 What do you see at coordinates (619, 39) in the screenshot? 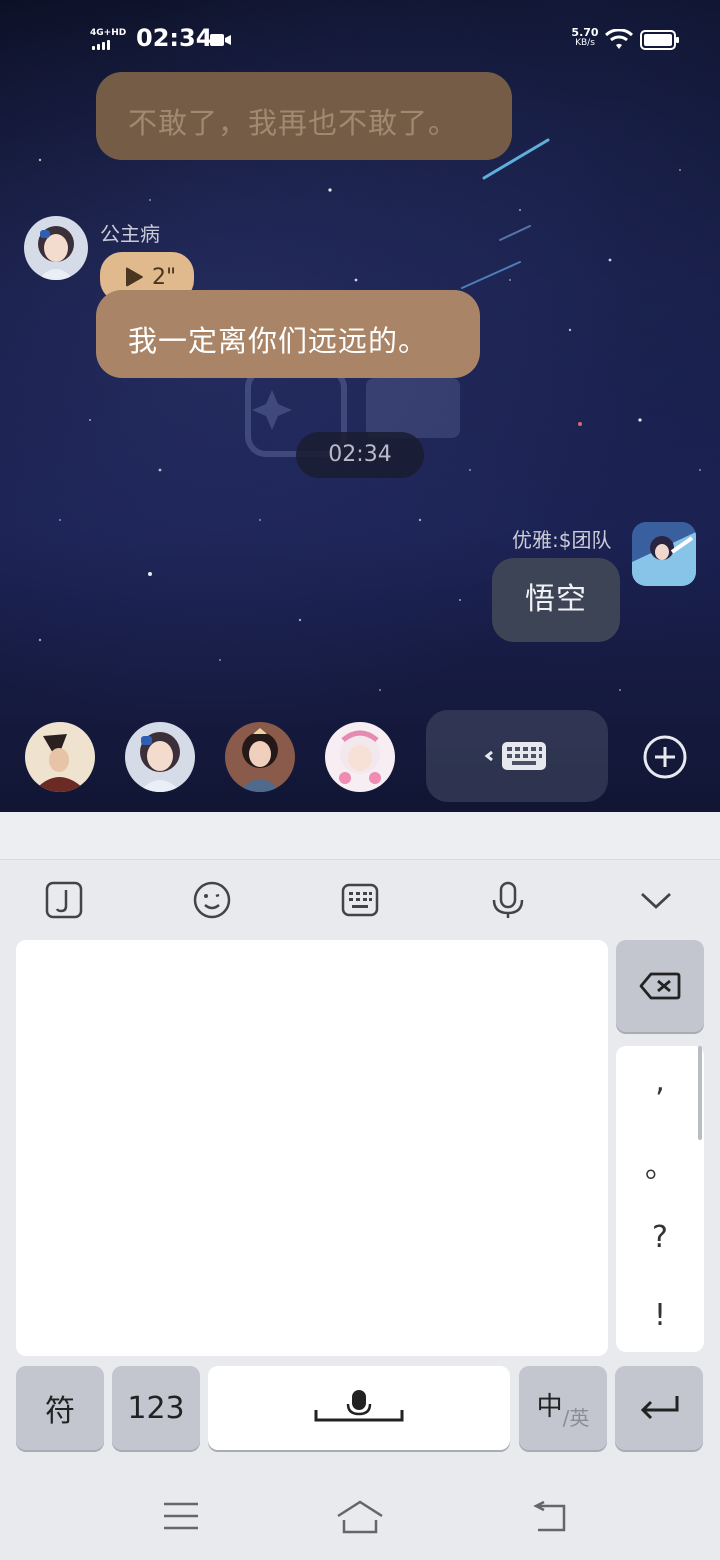
I see `wifi-icon` at bounding box center [619, 39].